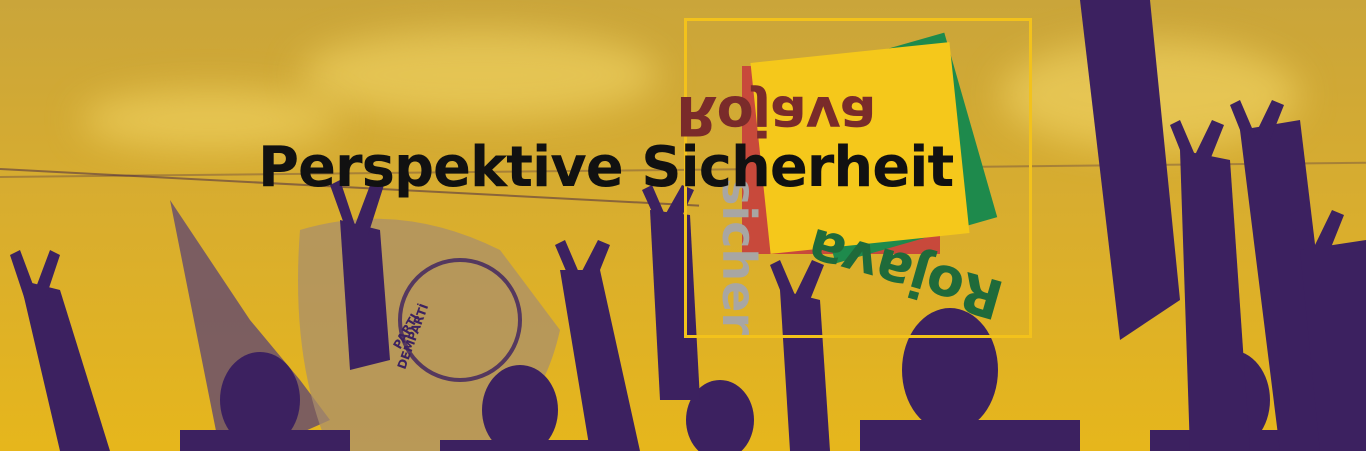 This screenshot has width=1366, height=451. Describe the element at coordinates (520, 408) in the screenshot. I see `person-head` at that location.